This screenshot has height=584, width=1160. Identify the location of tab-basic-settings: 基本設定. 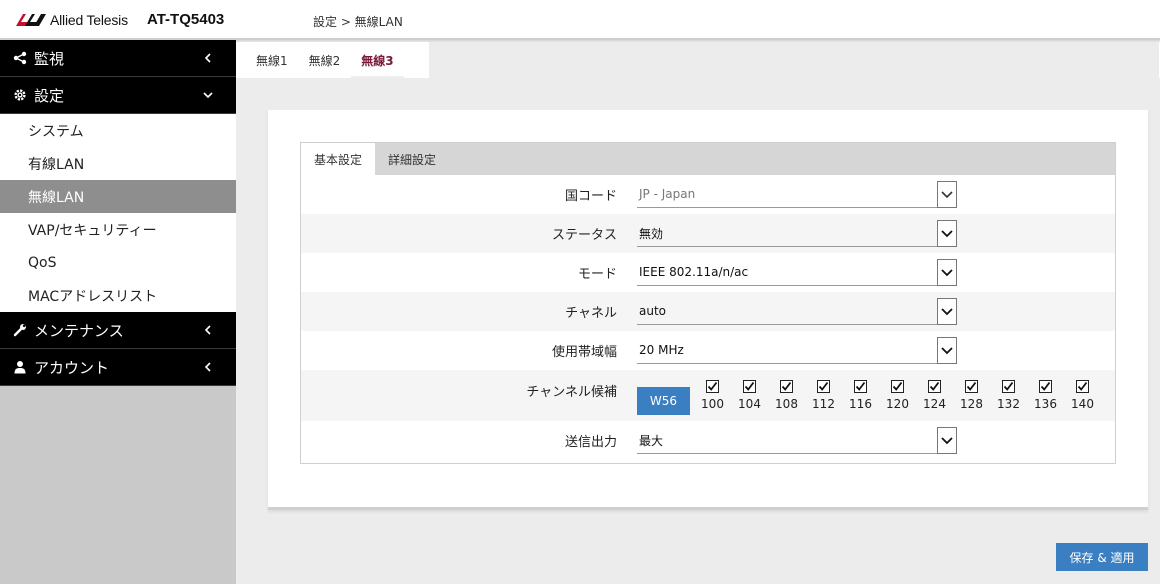
(338, 159).